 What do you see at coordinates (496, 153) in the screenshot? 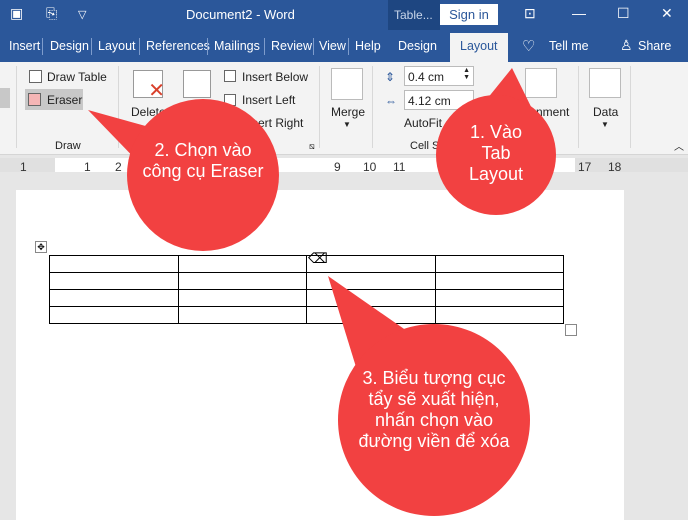
I see `callout-1-text: 1. Vào Tab Layout` at bounding box center [496, 153].